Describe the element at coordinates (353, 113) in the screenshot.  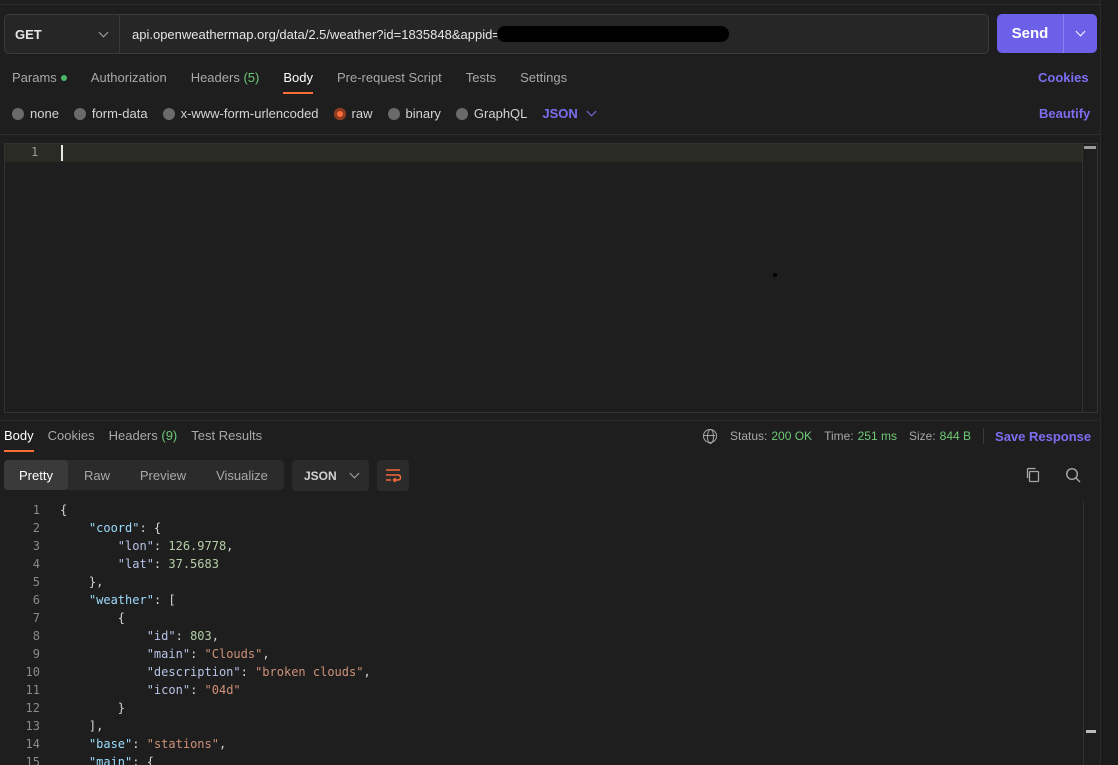
I see `radio-raw: raw` at that location.